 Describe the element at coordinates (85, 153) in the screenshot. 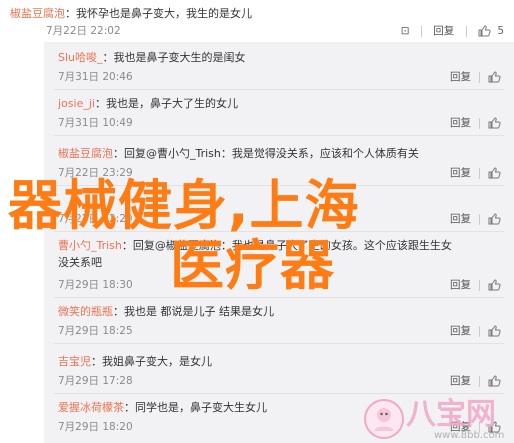

I see `reply-username-link: 椒盐豆腐泡` at that location.